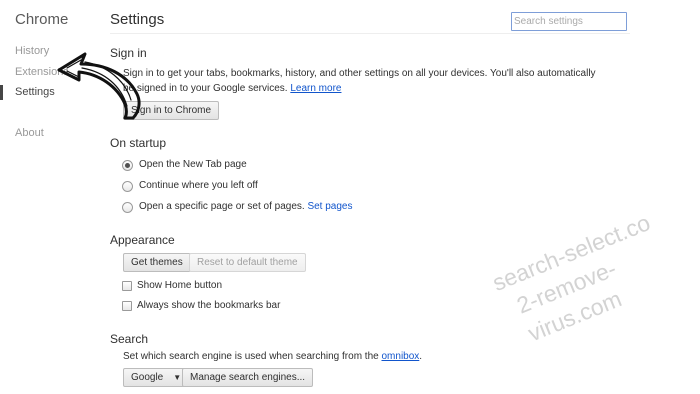 This screenshot has height=394, width=700. I want to click on section-title-appearance: Appearance, so click(142, 240).